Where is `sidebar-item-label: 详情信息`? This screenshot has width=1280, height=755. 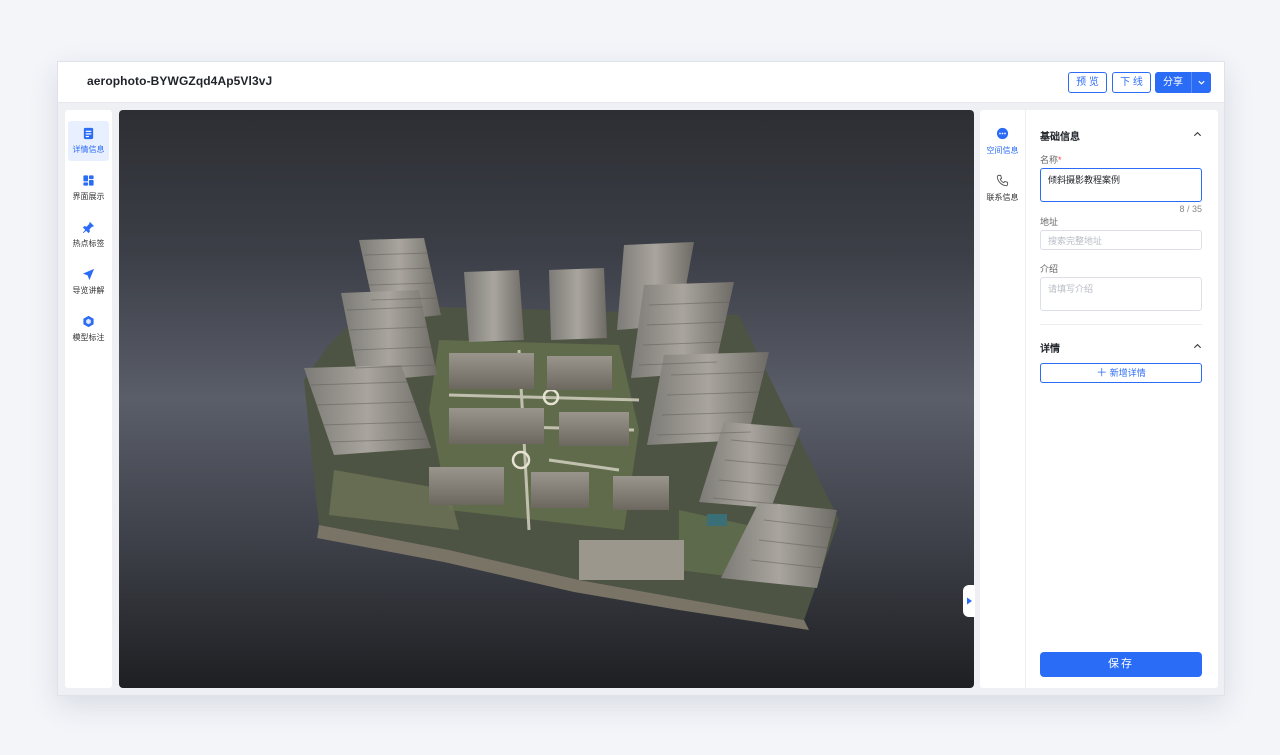
sidebar-item-label: 详情信息 is located at coordinates (88, 149).